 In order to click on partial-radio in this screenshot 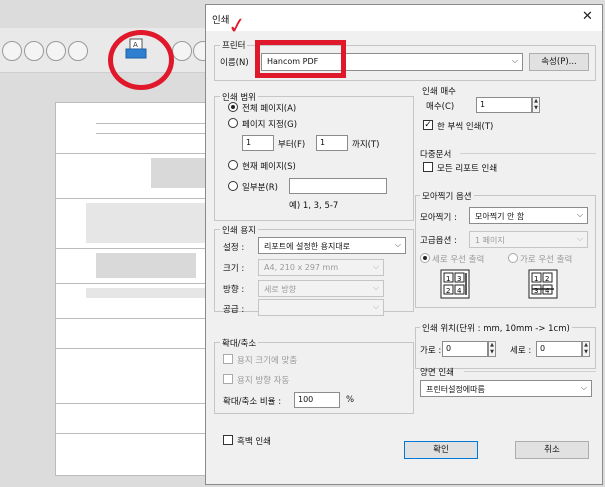, I will do `click(233, 186)`.